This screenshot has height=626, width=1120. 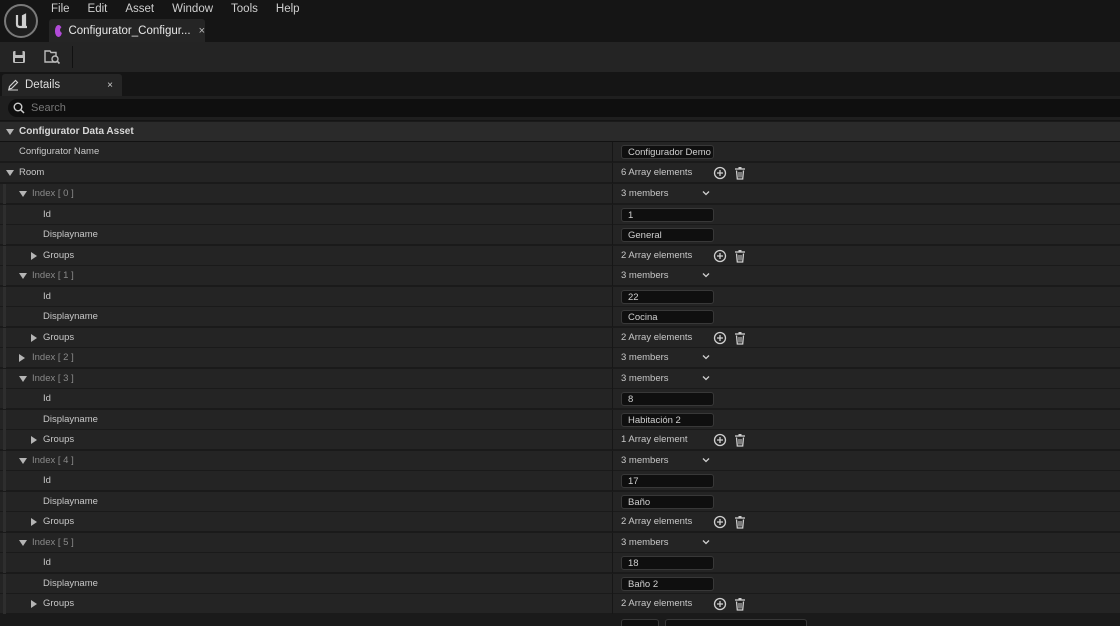 What do you see at coordinates (736, 622) in the screenshot?
I see `partial-asset-picker` at bounding box center [736, 622].